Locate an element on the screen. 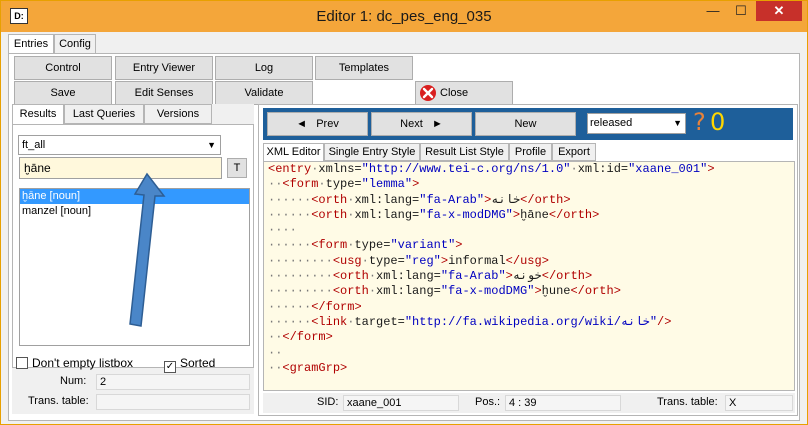 This screenshot has height=425, width=808. close-program-button: Close Program is located at coordinates (464, 101).